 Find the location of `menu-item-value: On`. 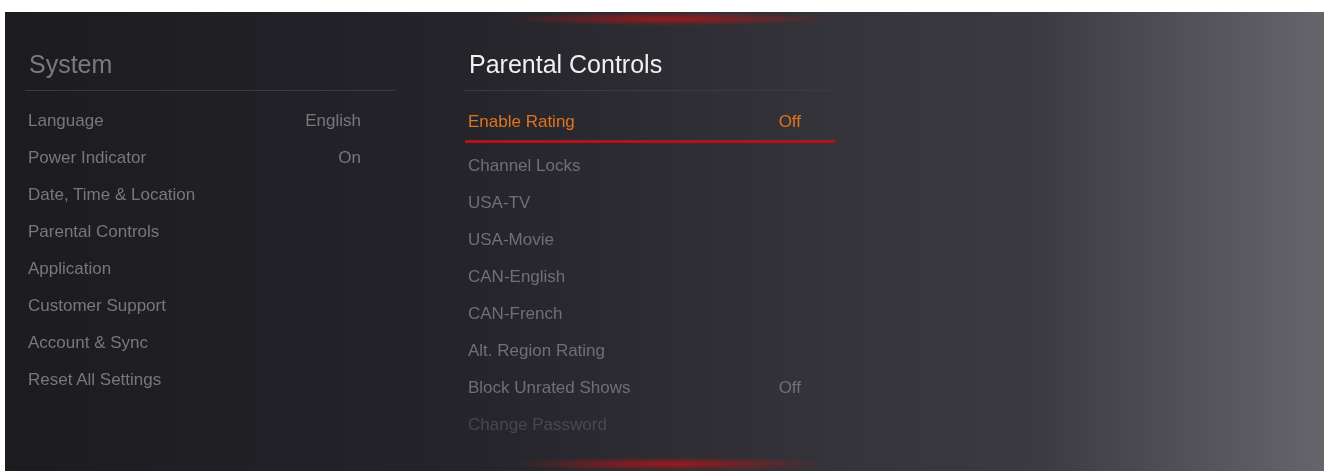

menu-item-value: On is located at coordinates (349, 158).